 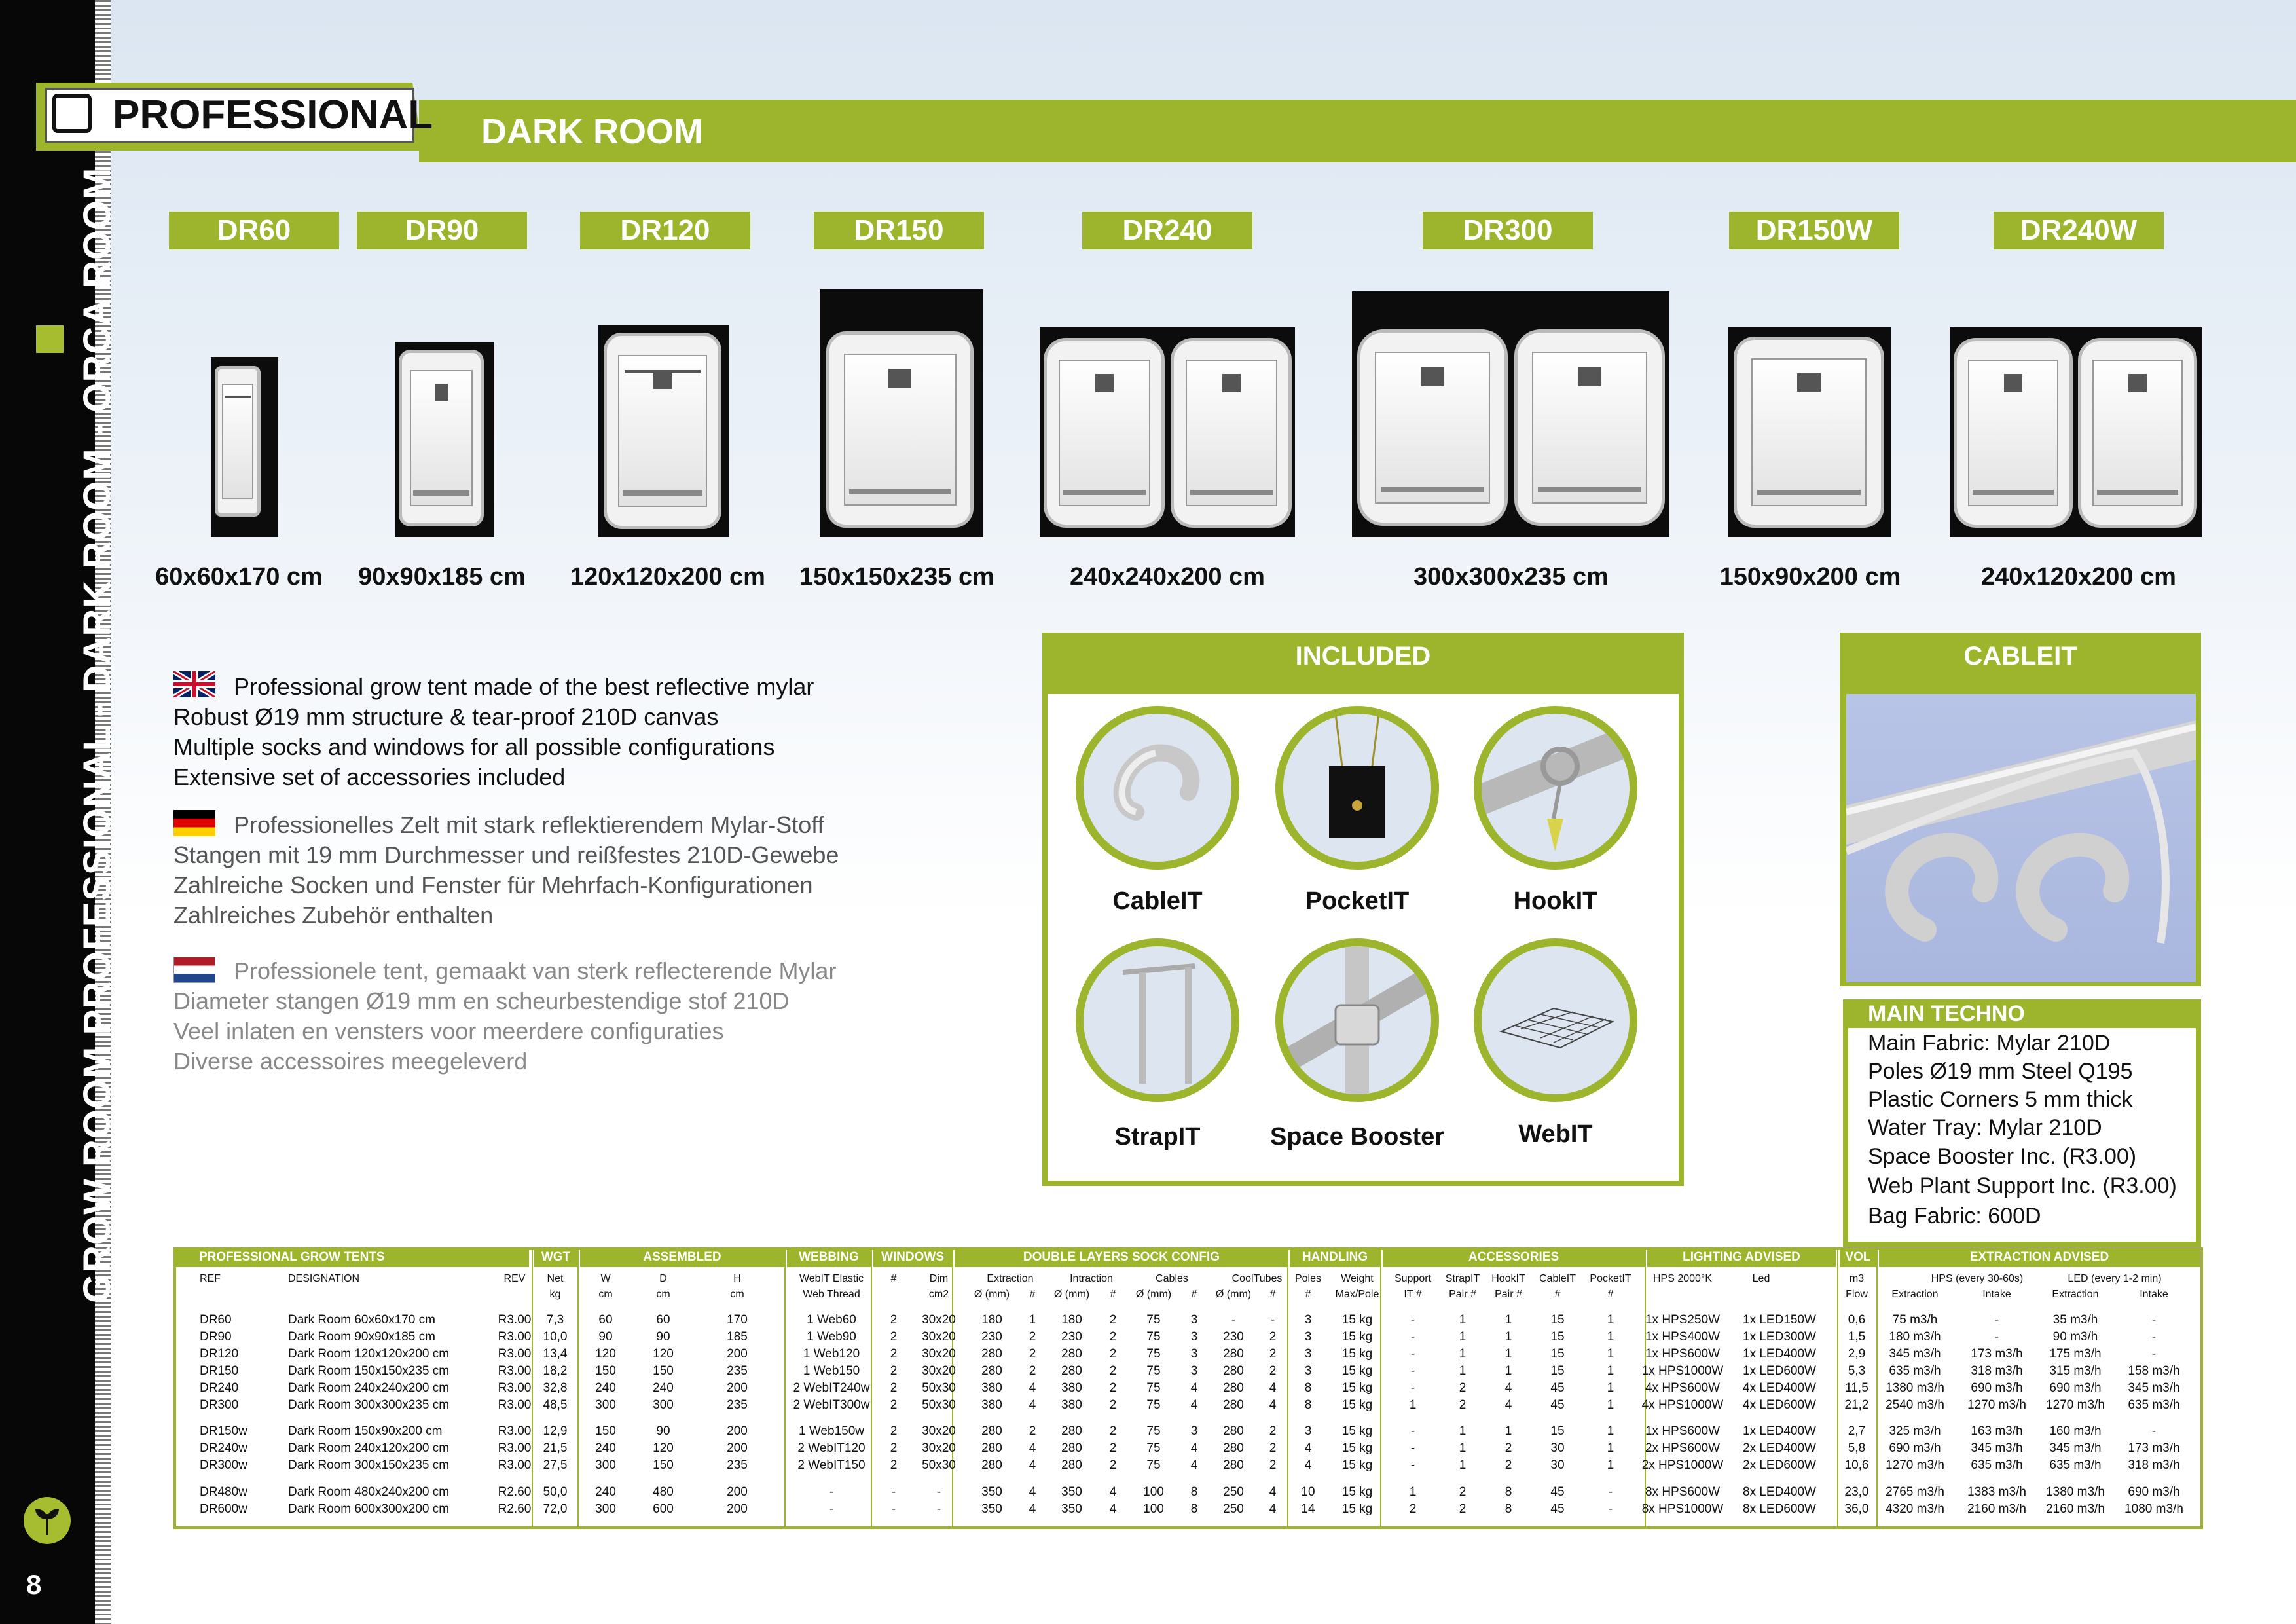 What do you see at coordinates (254, 230) in the screenshot?
I see `model-label-dr60: DR60` at bounding box center [254, 230].